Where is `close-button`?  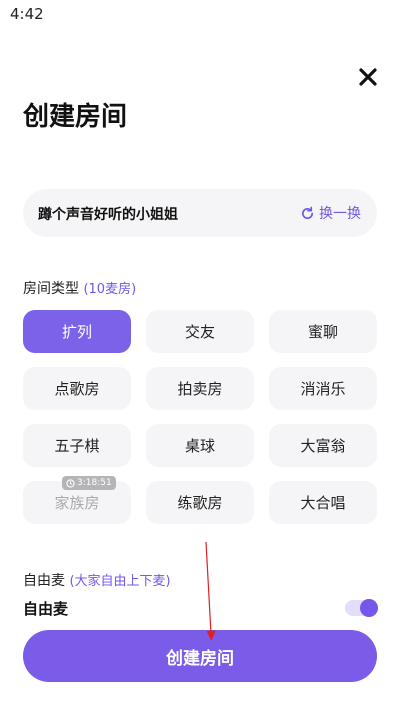
close-button is located at coordinates (368, 77).